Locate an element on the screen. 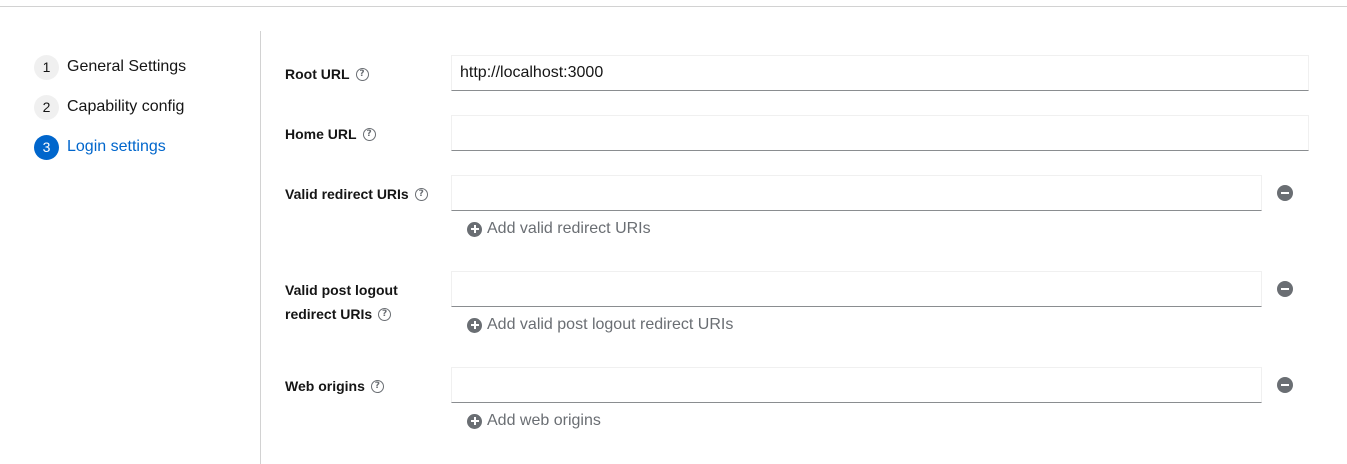  add-web-origins-button: Add web origins is located at coordinates (534, 421).